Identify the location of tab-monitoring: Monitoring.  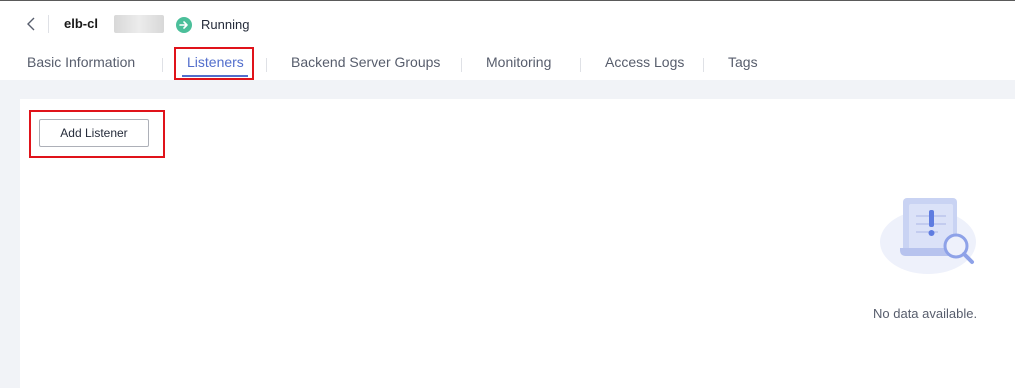
(518, 62).